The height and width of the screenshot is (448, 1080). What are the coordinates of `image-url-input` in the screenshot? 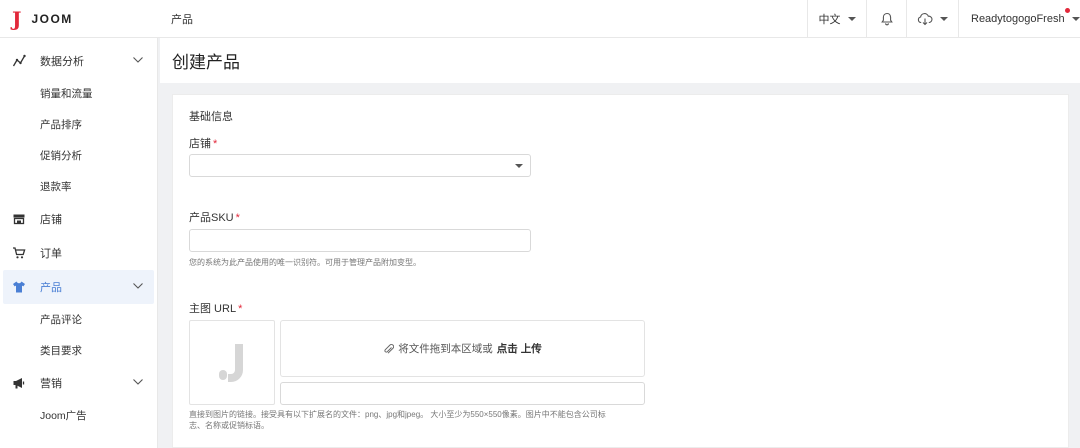 It's located at (462, 393).